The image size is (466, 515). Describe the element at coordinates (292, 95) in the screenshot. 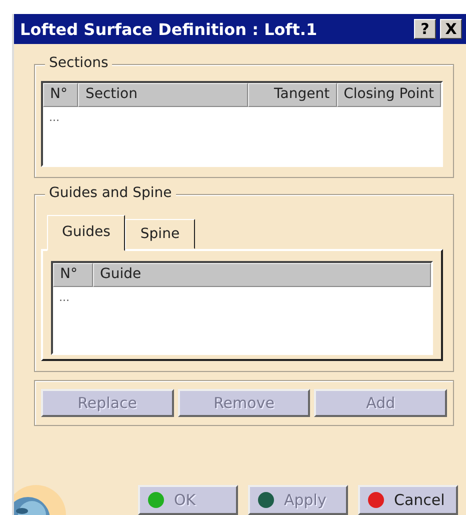

I see `column-header: Tangent` at that location.